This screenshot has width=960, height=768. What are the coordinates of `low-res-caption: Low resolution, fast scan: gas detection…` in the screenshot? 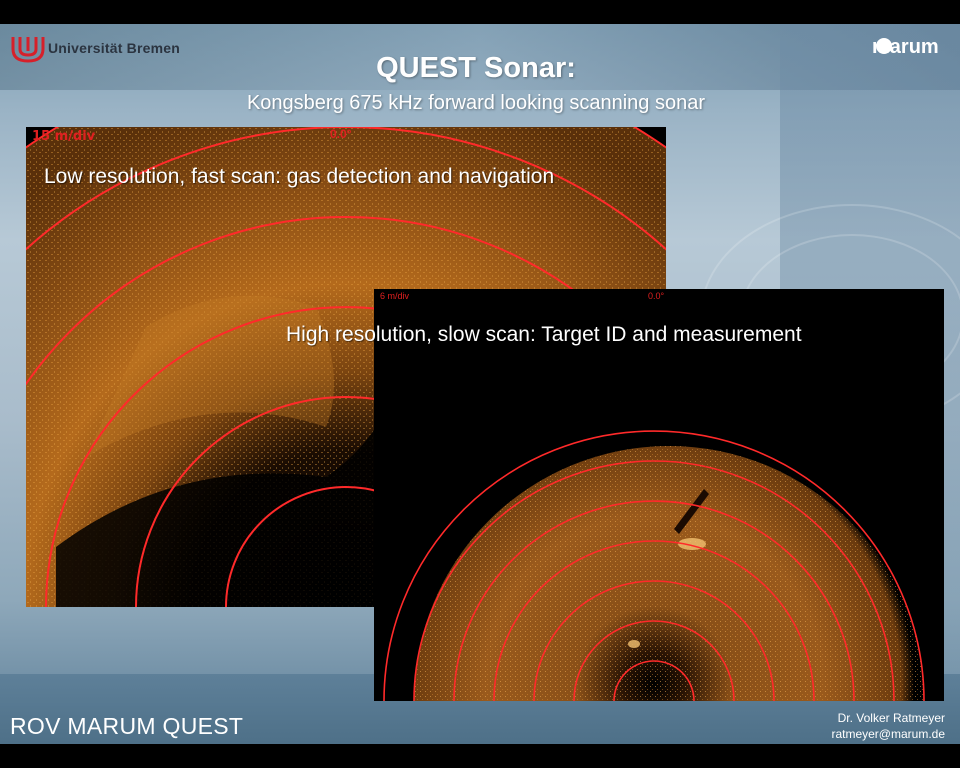 It's located at (299, 176).